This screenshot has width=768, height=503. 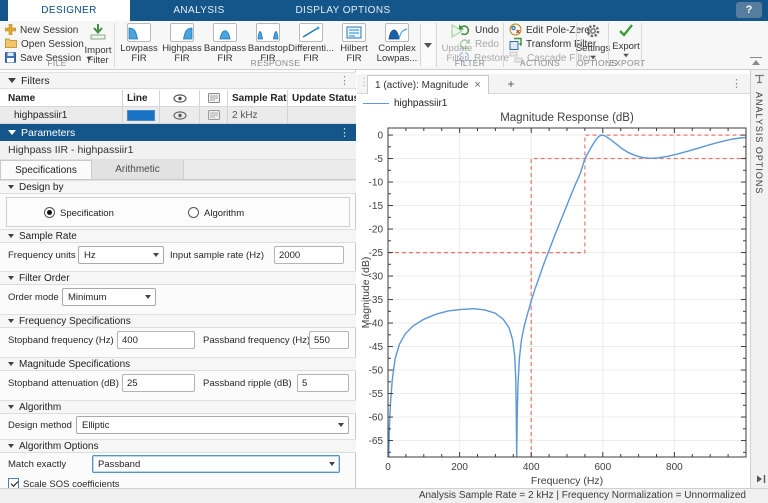 What do you see at coordinates (376, 441) in the screenshot?
I see `y-tick-label: -65` at bounding box center [376, 441].